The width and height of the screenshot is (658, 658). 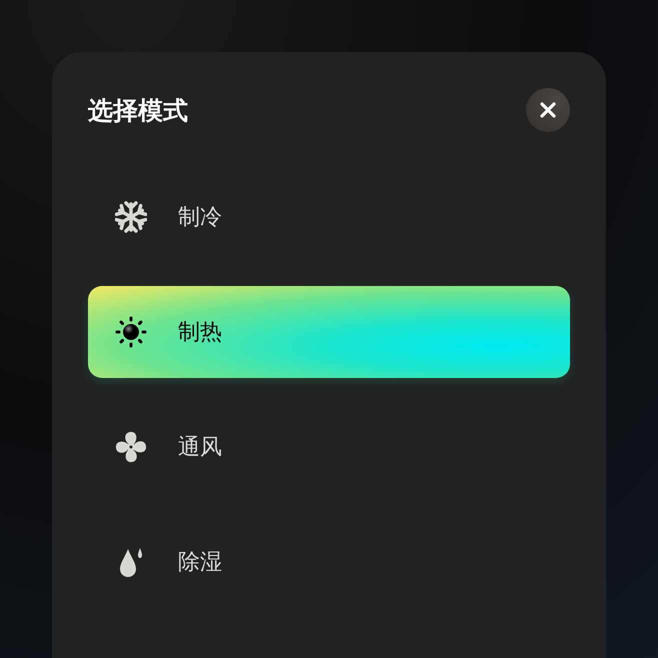 I want to click on mode-option: 制冷, so click(x=329, y=217).